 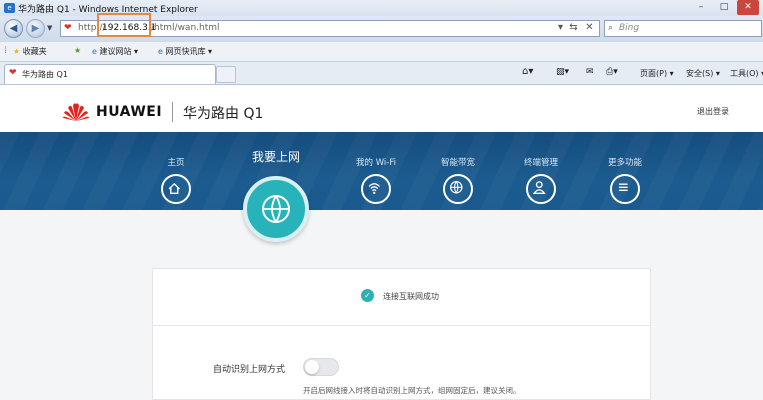 I want to click on forward-arrow-icon: ▶, so click(x=35, y=28).